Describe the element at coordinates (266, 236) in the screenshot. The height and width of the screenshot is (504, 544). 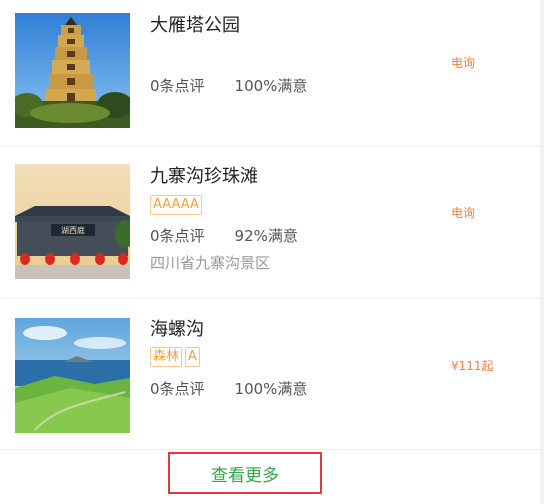
I see `satisfaction-rate: 92%满意` at that location.